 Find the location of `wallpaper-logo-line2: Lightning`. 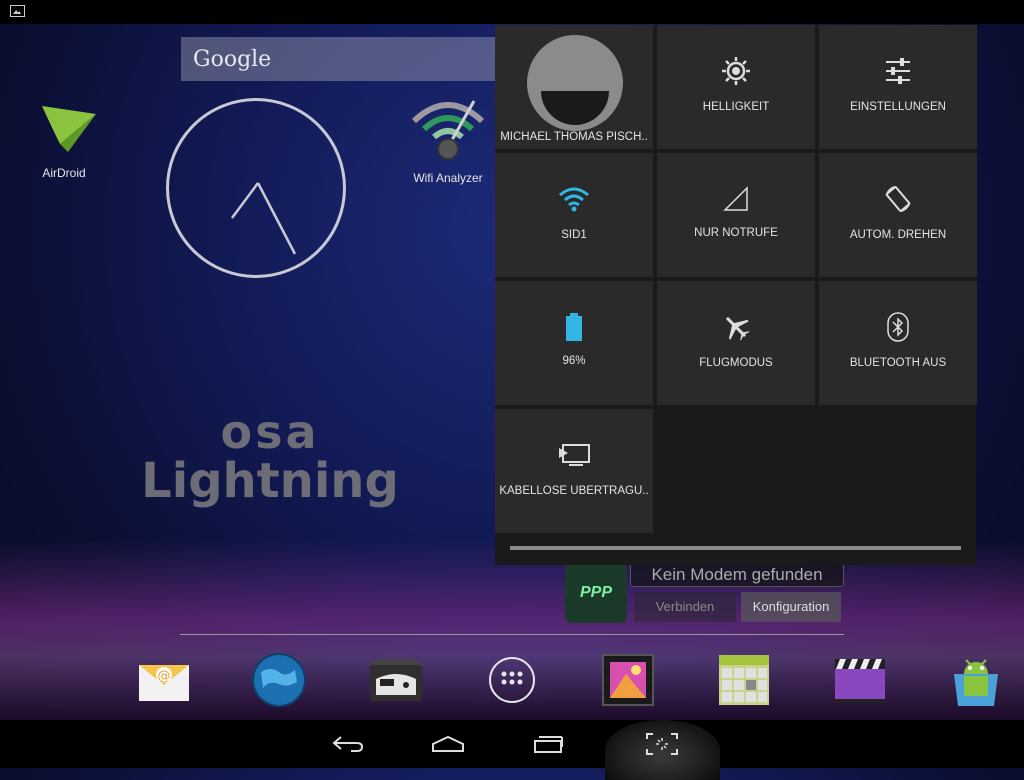

wallpaper-logo-line2: Lightning is located at coordinates (270, 481).